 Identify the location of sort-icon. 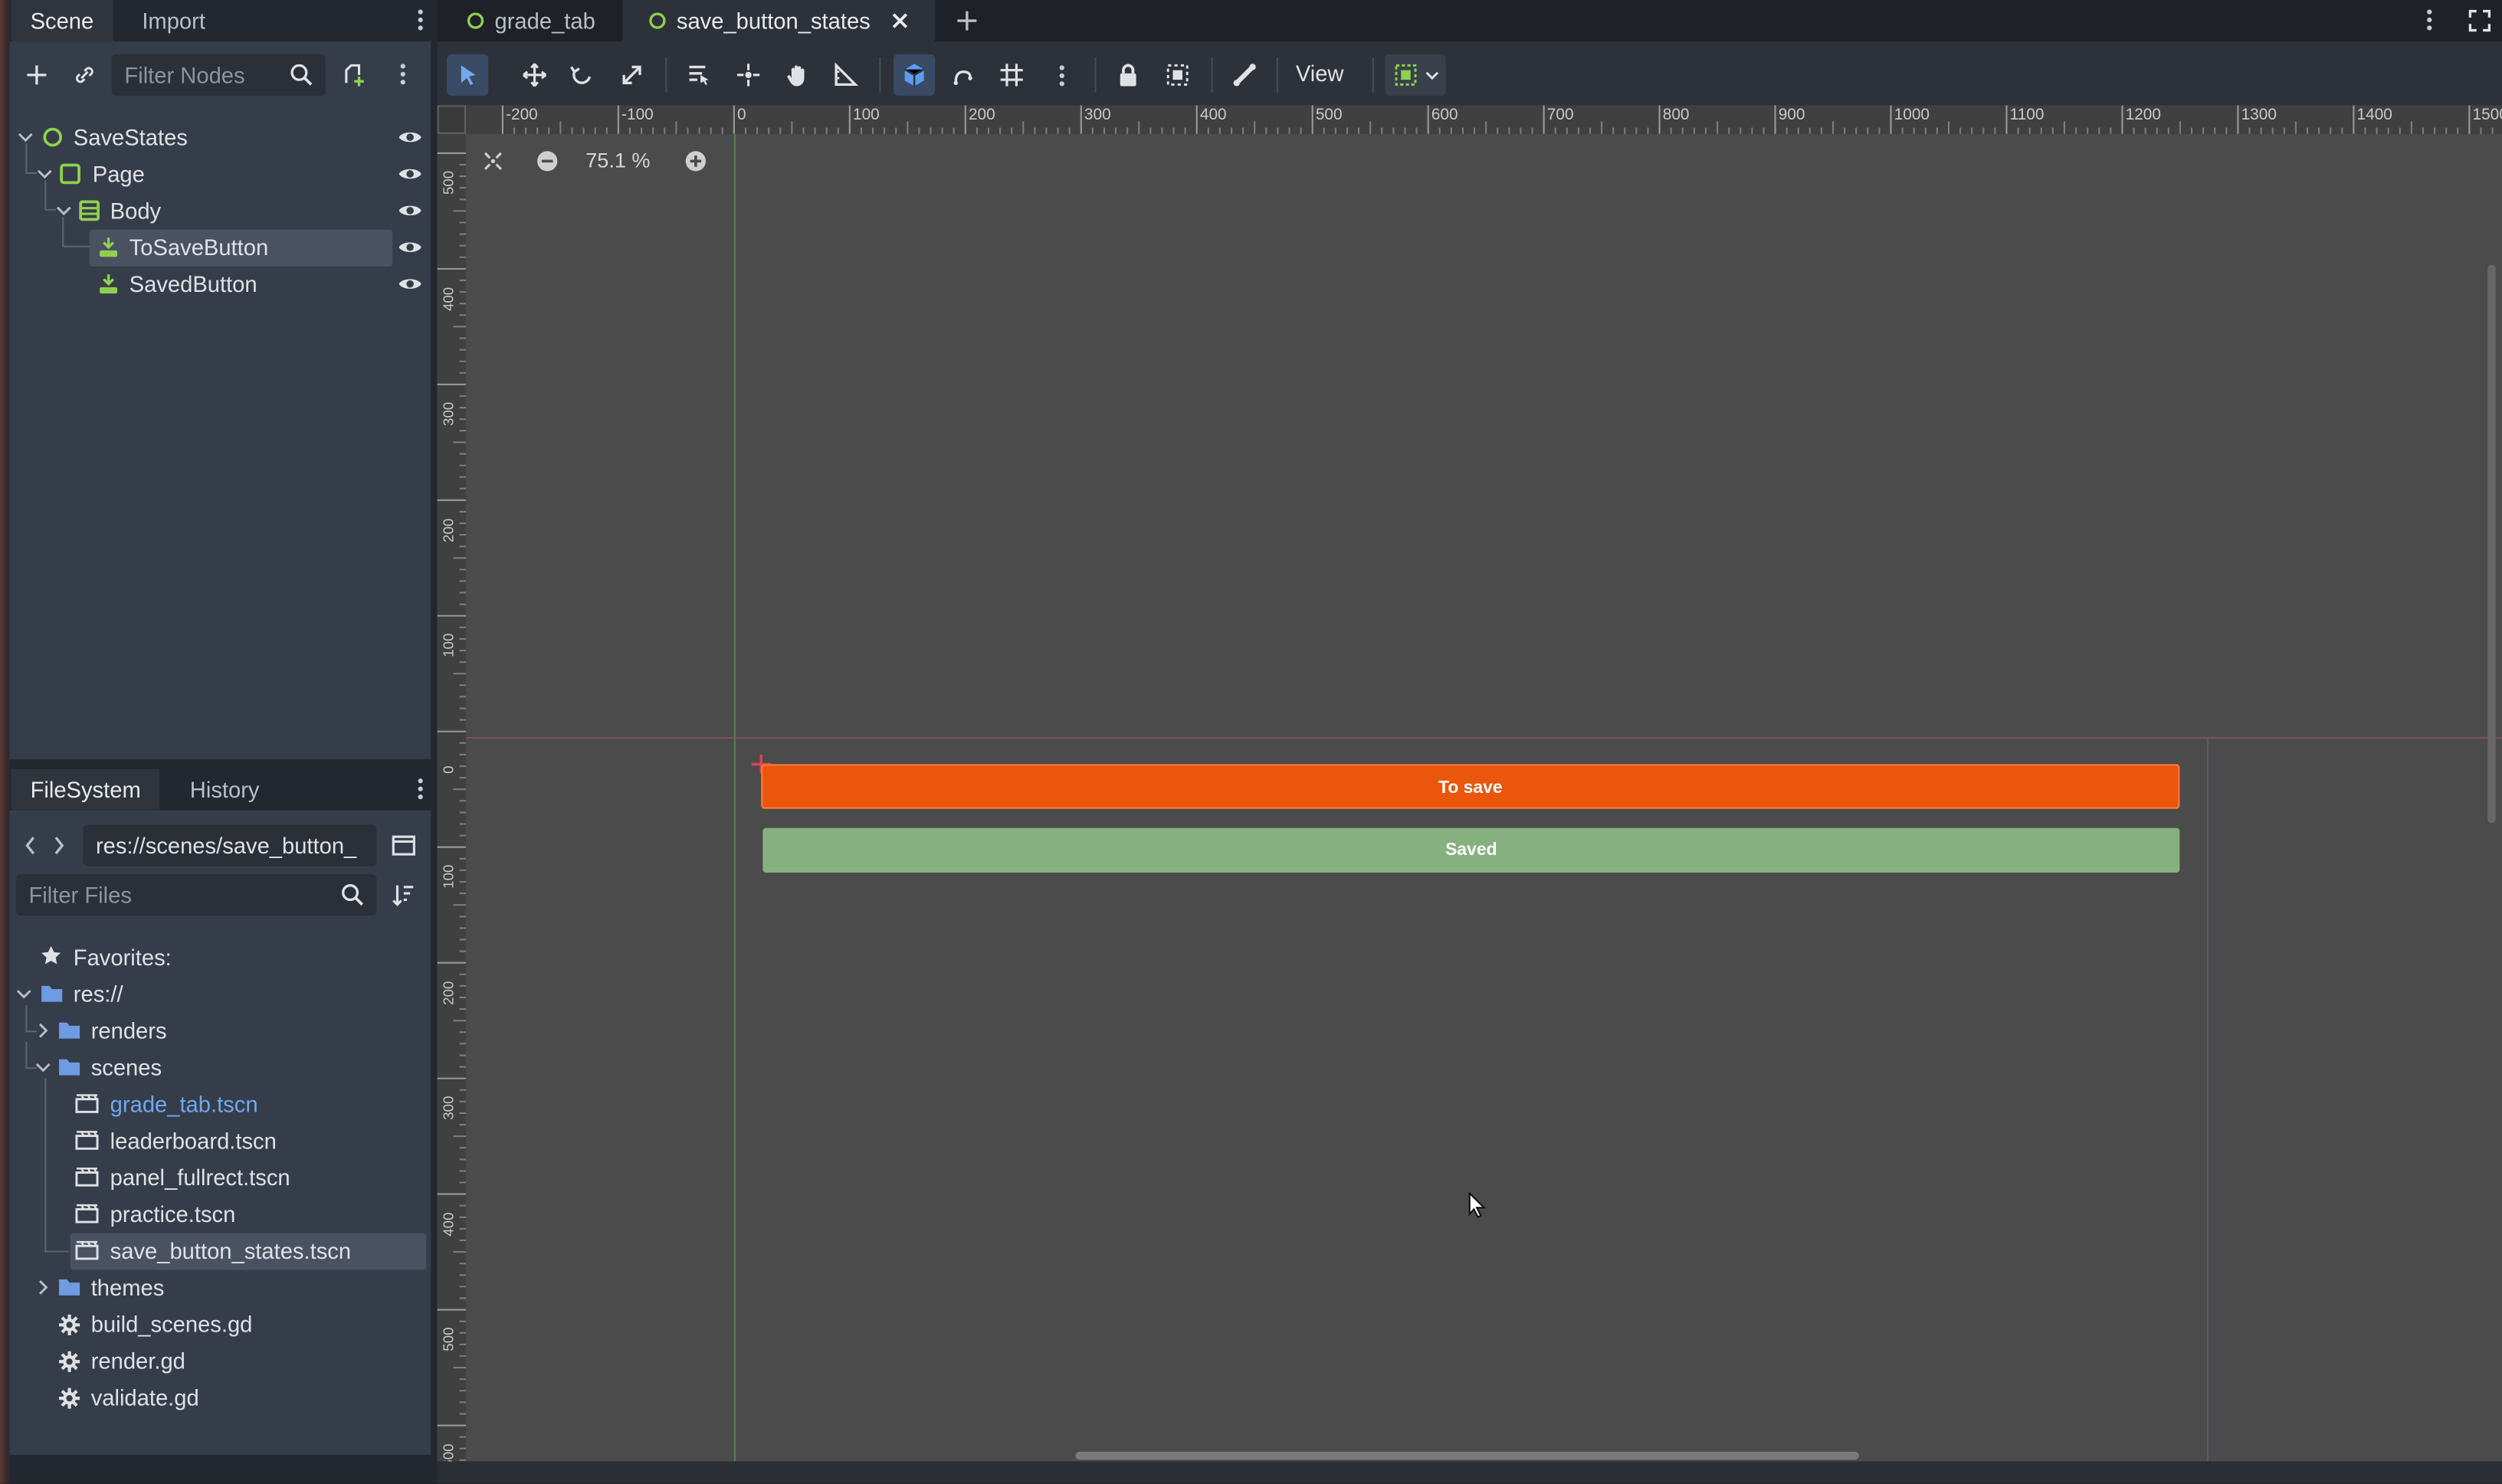
(403, 895).